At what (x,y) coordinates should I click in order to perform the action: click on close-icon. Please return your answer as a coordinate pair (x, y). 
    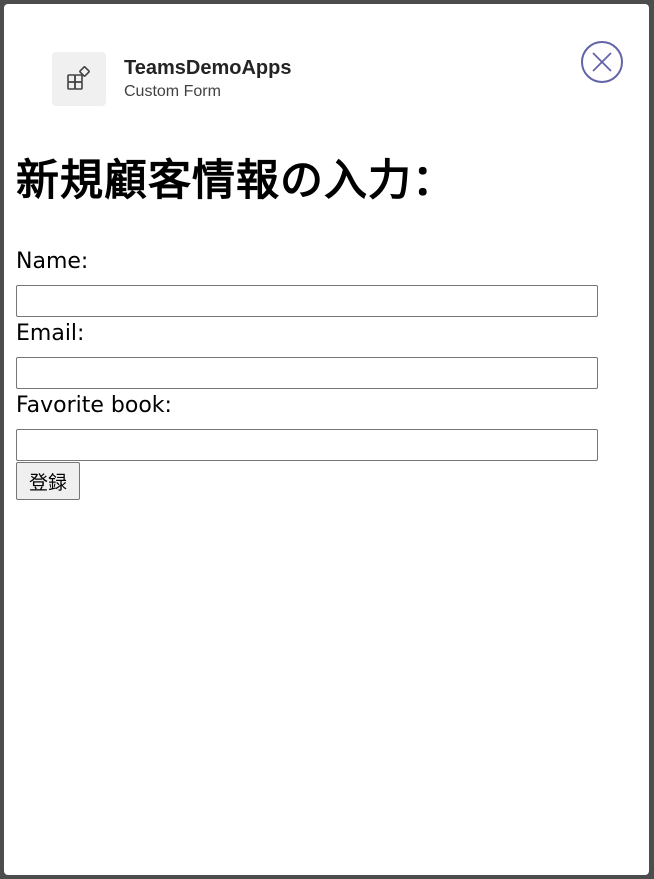
    Looking at the image, I should click on (602, 62).